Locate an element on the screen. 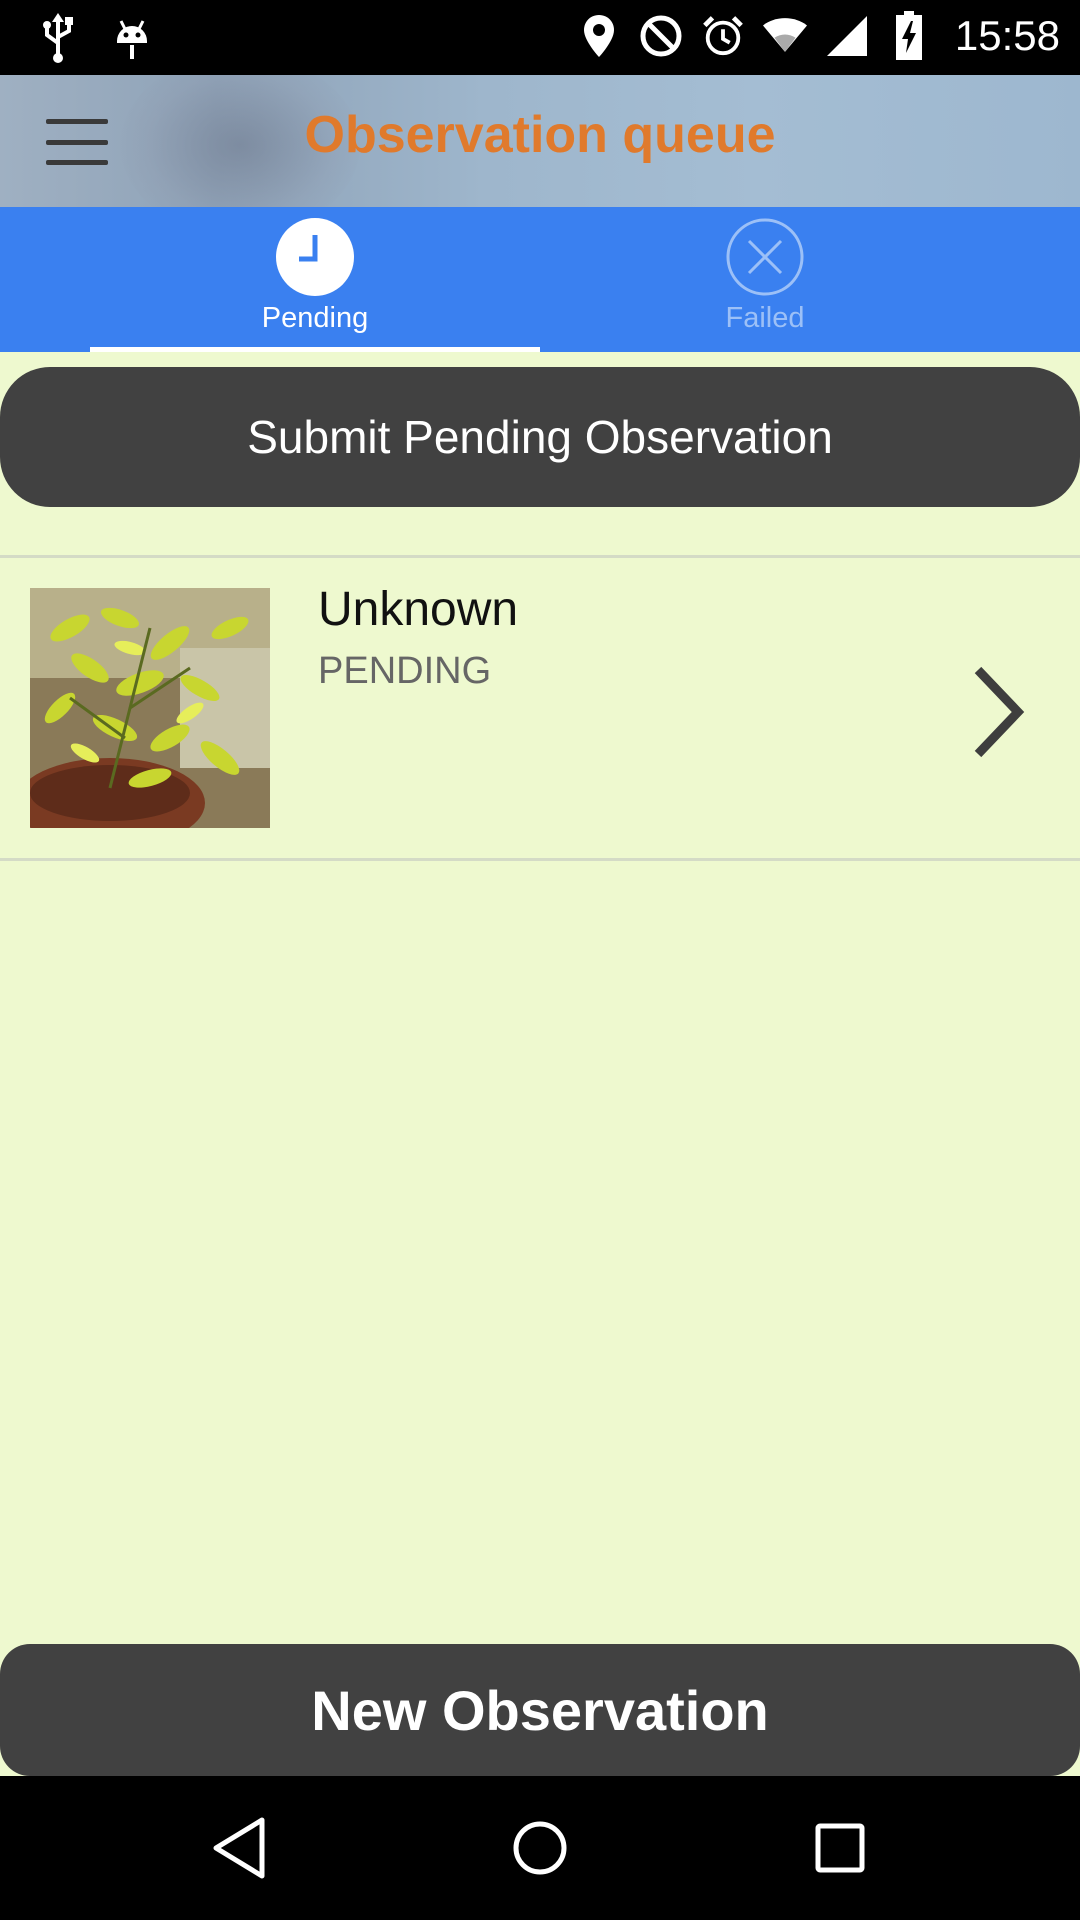  list-divider-bottom is located at coordinates (540, 859).